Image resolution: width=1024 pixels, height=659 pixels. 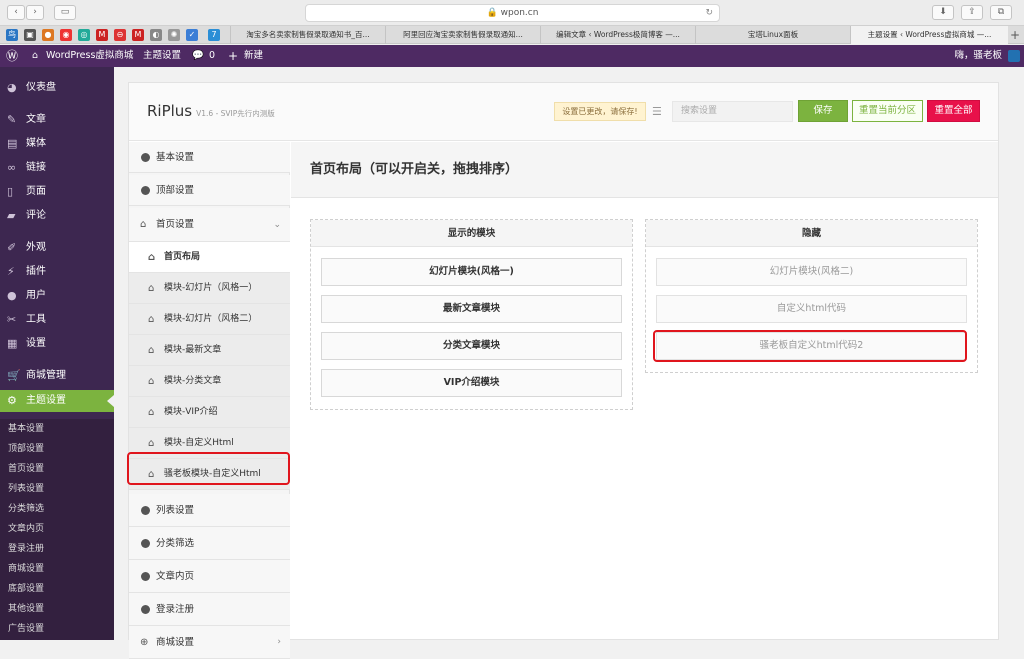 What do you see at coordinates (30, 35) in the screenshot?
I see `favicon-icon: ▣` at bounding box center [30, 35].